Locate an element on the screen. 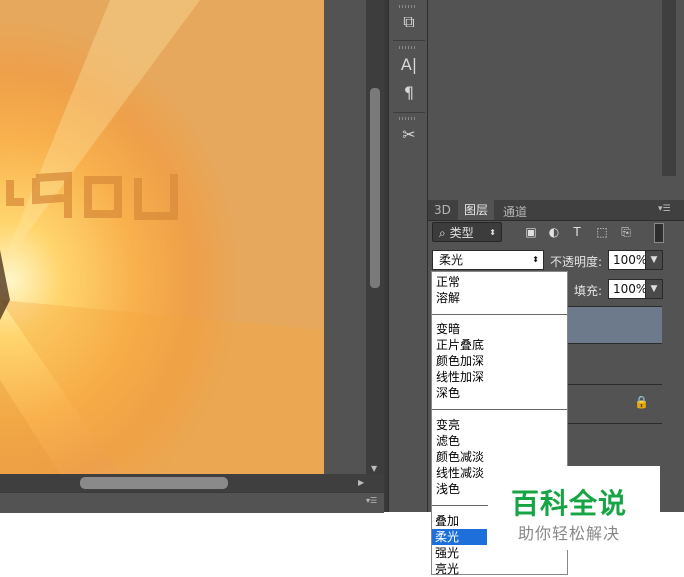 The height and width of the screenshot is (577, 684). opacity-input: 100% is located at coordinates (627, 260).